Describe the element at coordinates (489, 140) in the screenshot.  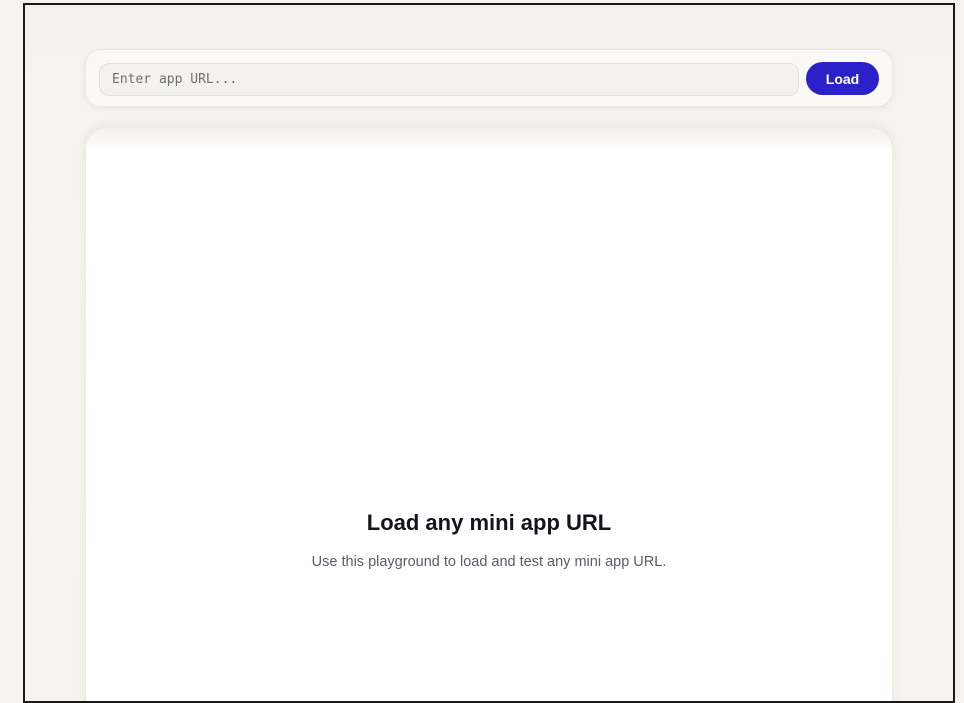
I see `panel-top-fade` at that location.